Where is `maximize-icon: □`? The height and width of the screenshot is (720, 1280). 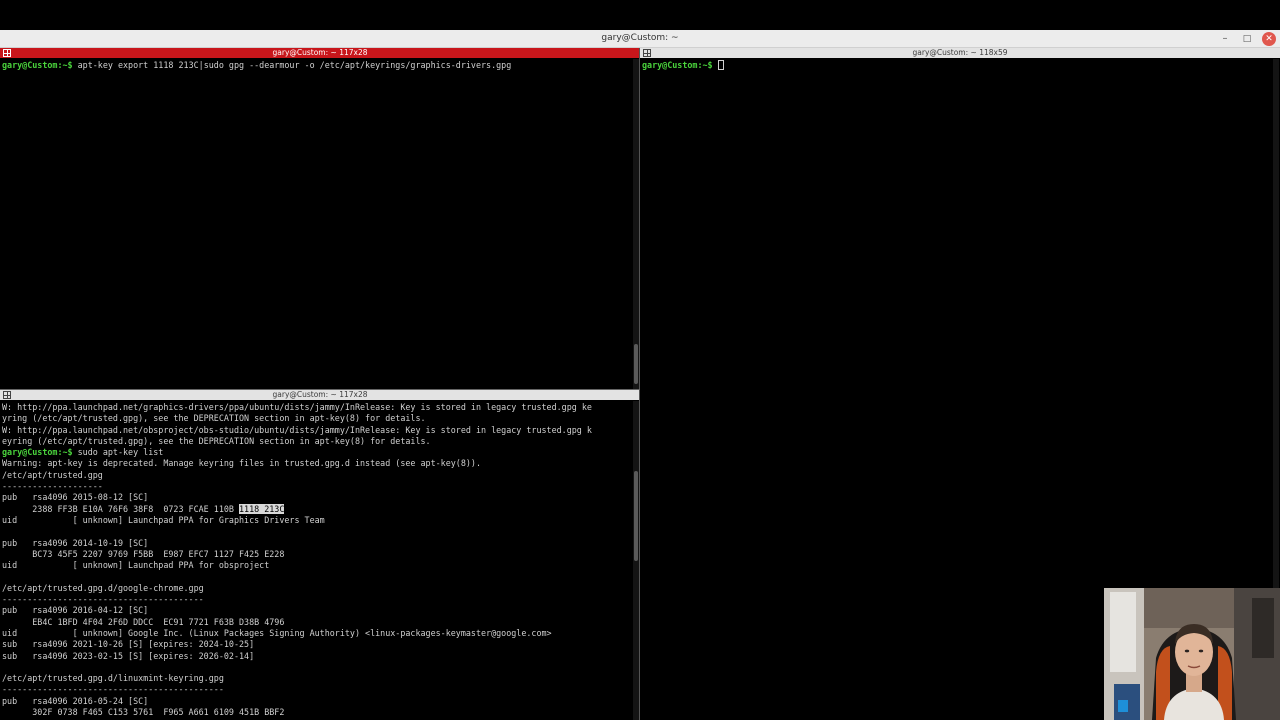
maximize-icon: □ is located at coordinates (1247, 39).